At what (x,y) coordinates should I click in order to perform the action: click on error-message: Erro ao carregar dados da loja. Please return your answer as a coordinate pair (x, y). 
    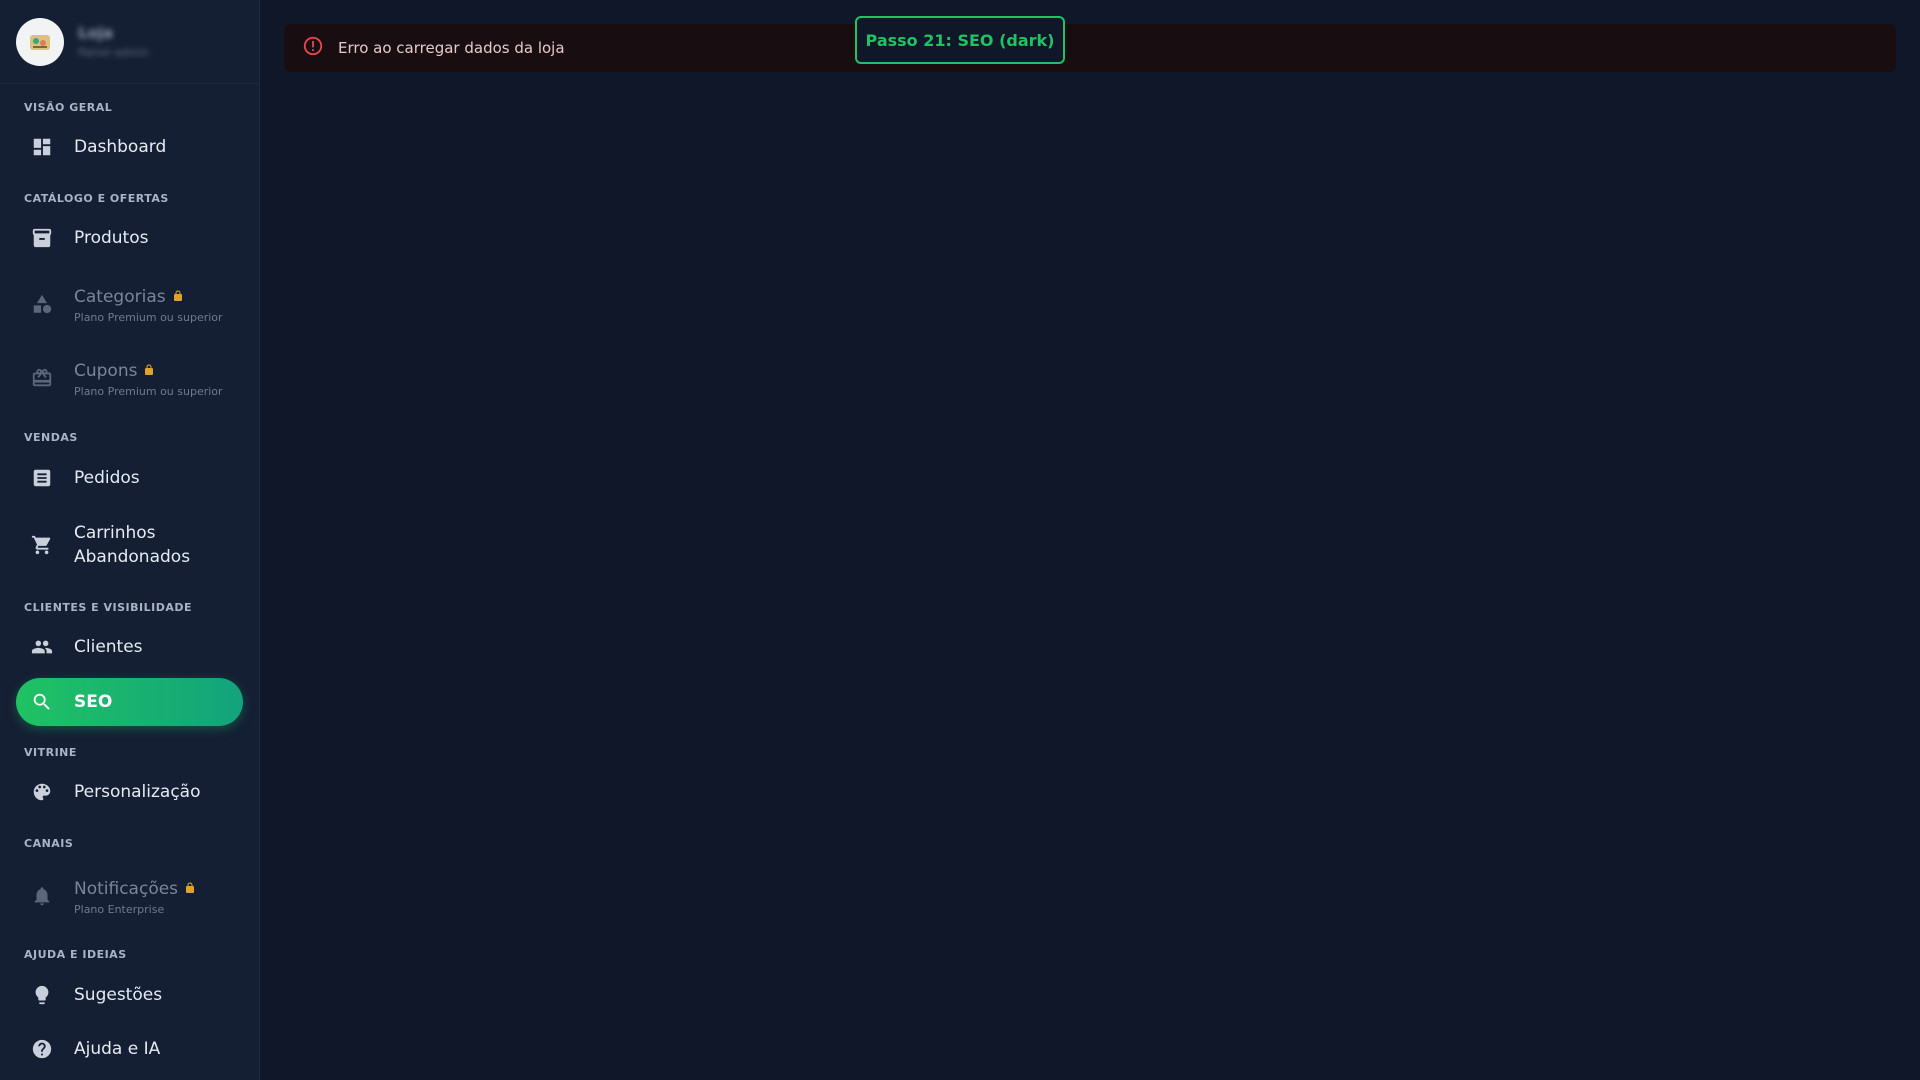
    Looking at the image, I should click on (451, 48).